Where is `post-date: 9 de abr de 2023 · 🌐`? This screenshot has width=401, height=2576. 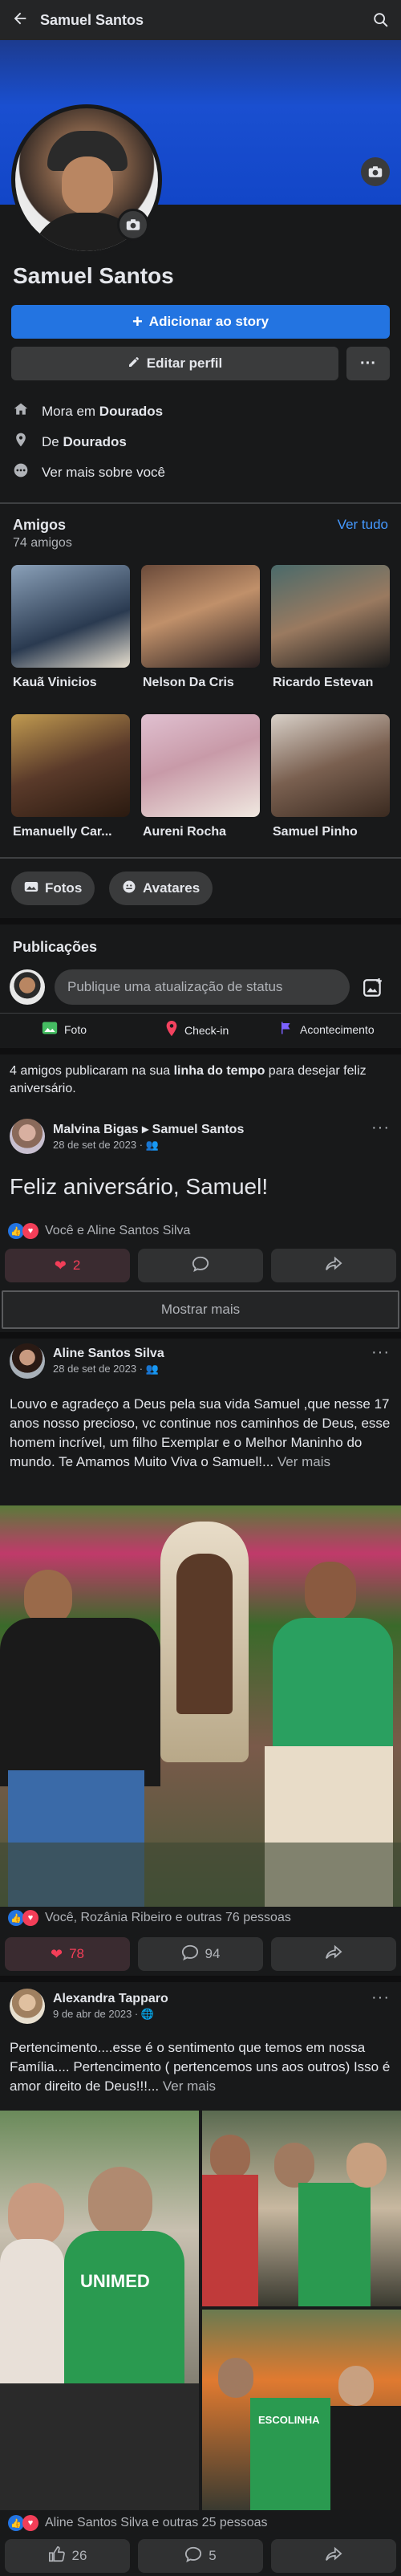 post-date: 9 de abr de 2023 · 🌐 is located at coordinates (104, 2014).